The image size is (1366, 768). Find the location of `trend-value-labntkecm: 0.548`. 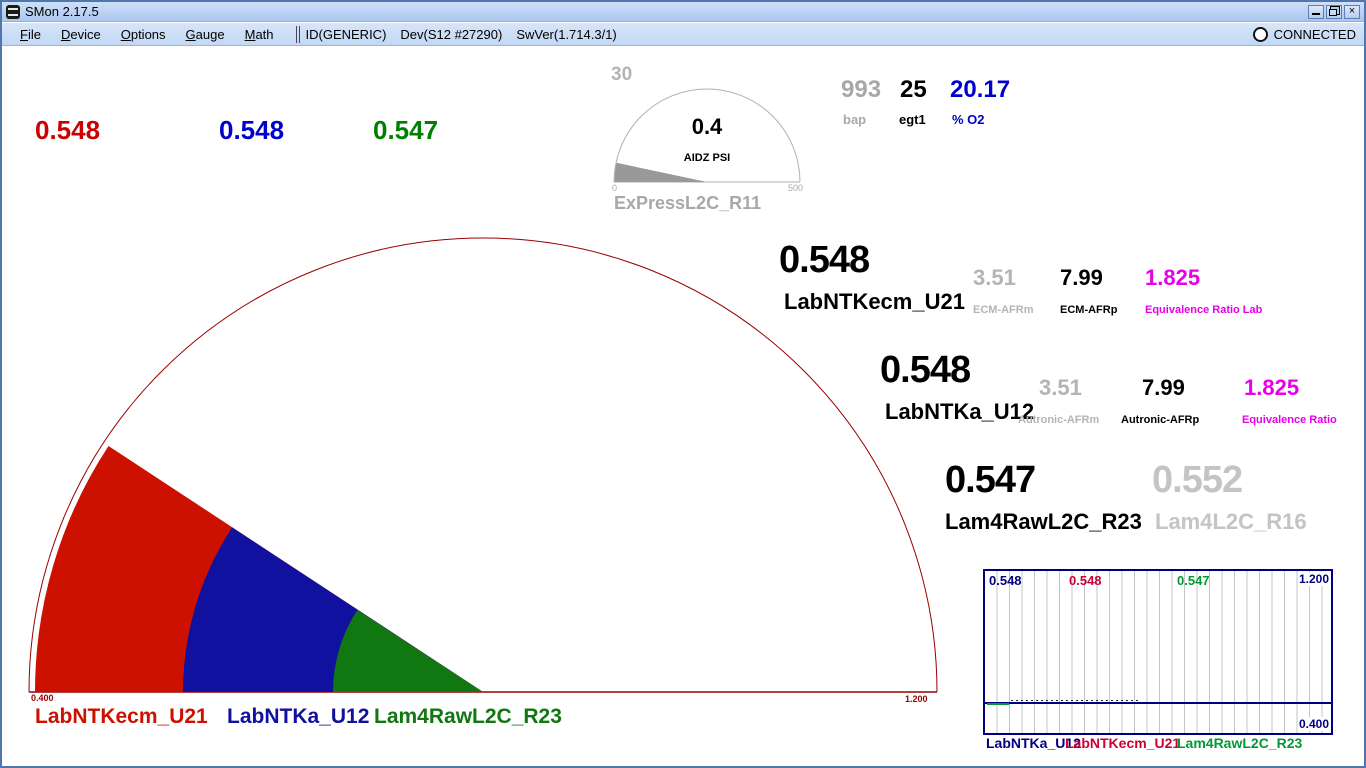

trend-value-labntkecm: 0.548 is located at coordinates (1085, 580).